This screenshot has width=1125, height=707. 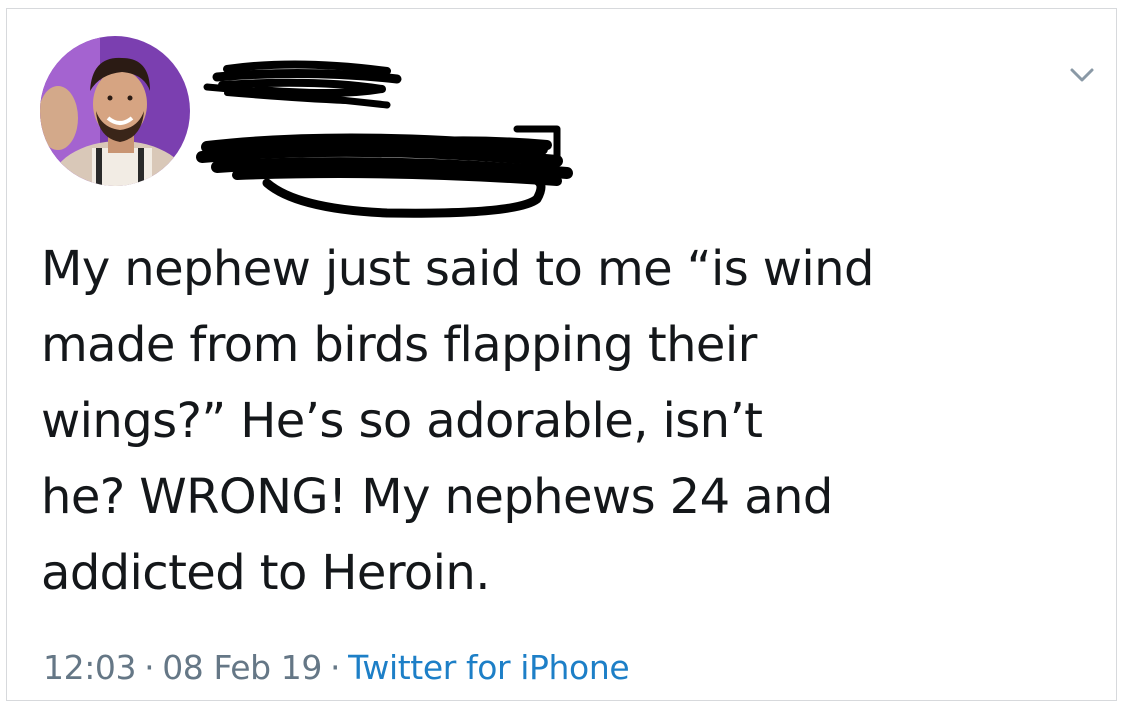 What do you see at coordinates (489, 667) in the screenshot?
I see `tweet-source-link: Twitter for iPhone` at bounding box center [489, 667].